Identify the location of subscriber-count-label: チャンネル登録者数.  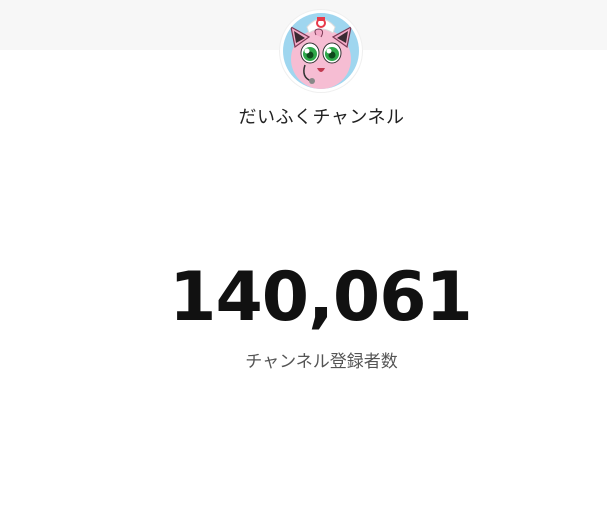
(321, 362).